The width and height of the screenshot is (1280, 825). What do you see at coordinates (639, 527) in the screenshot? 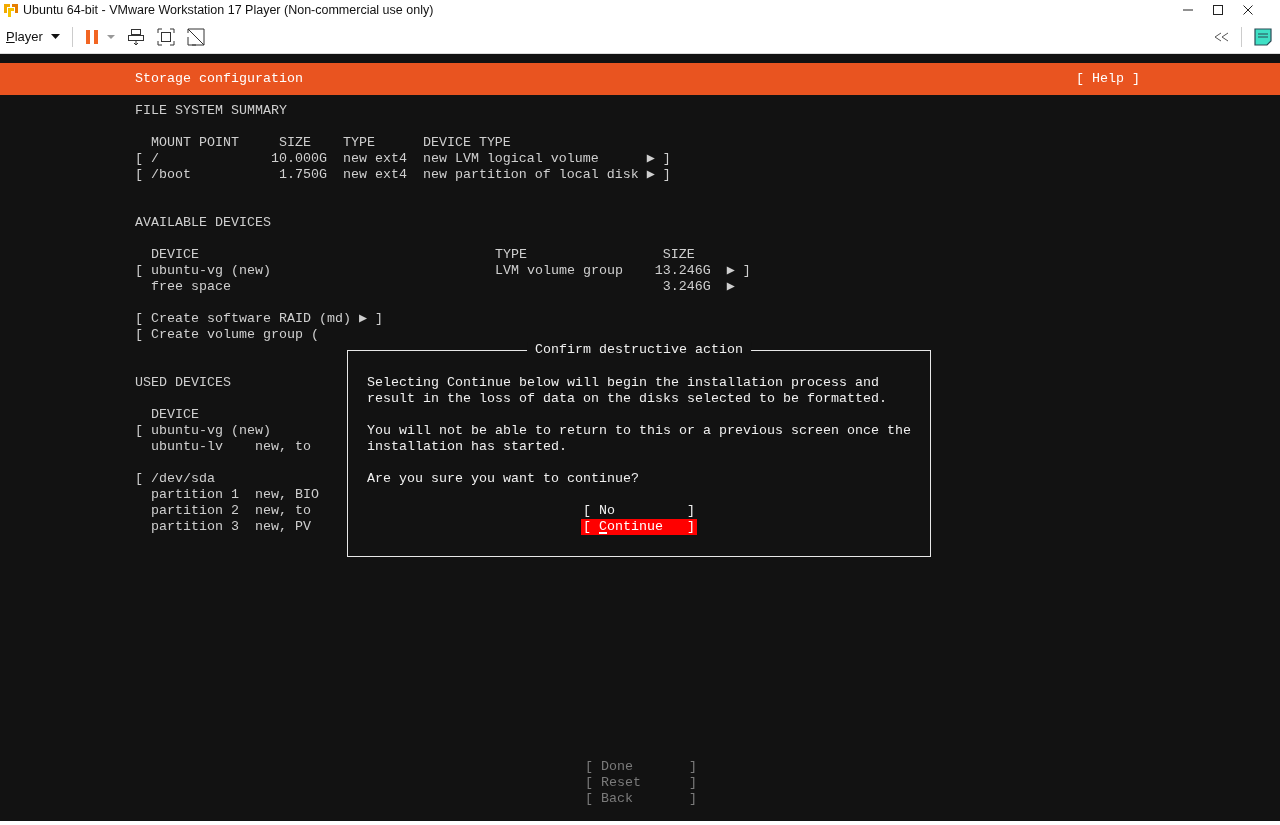
I see `dialog-button: [ Continue ]` at bounding box center [639, 527].